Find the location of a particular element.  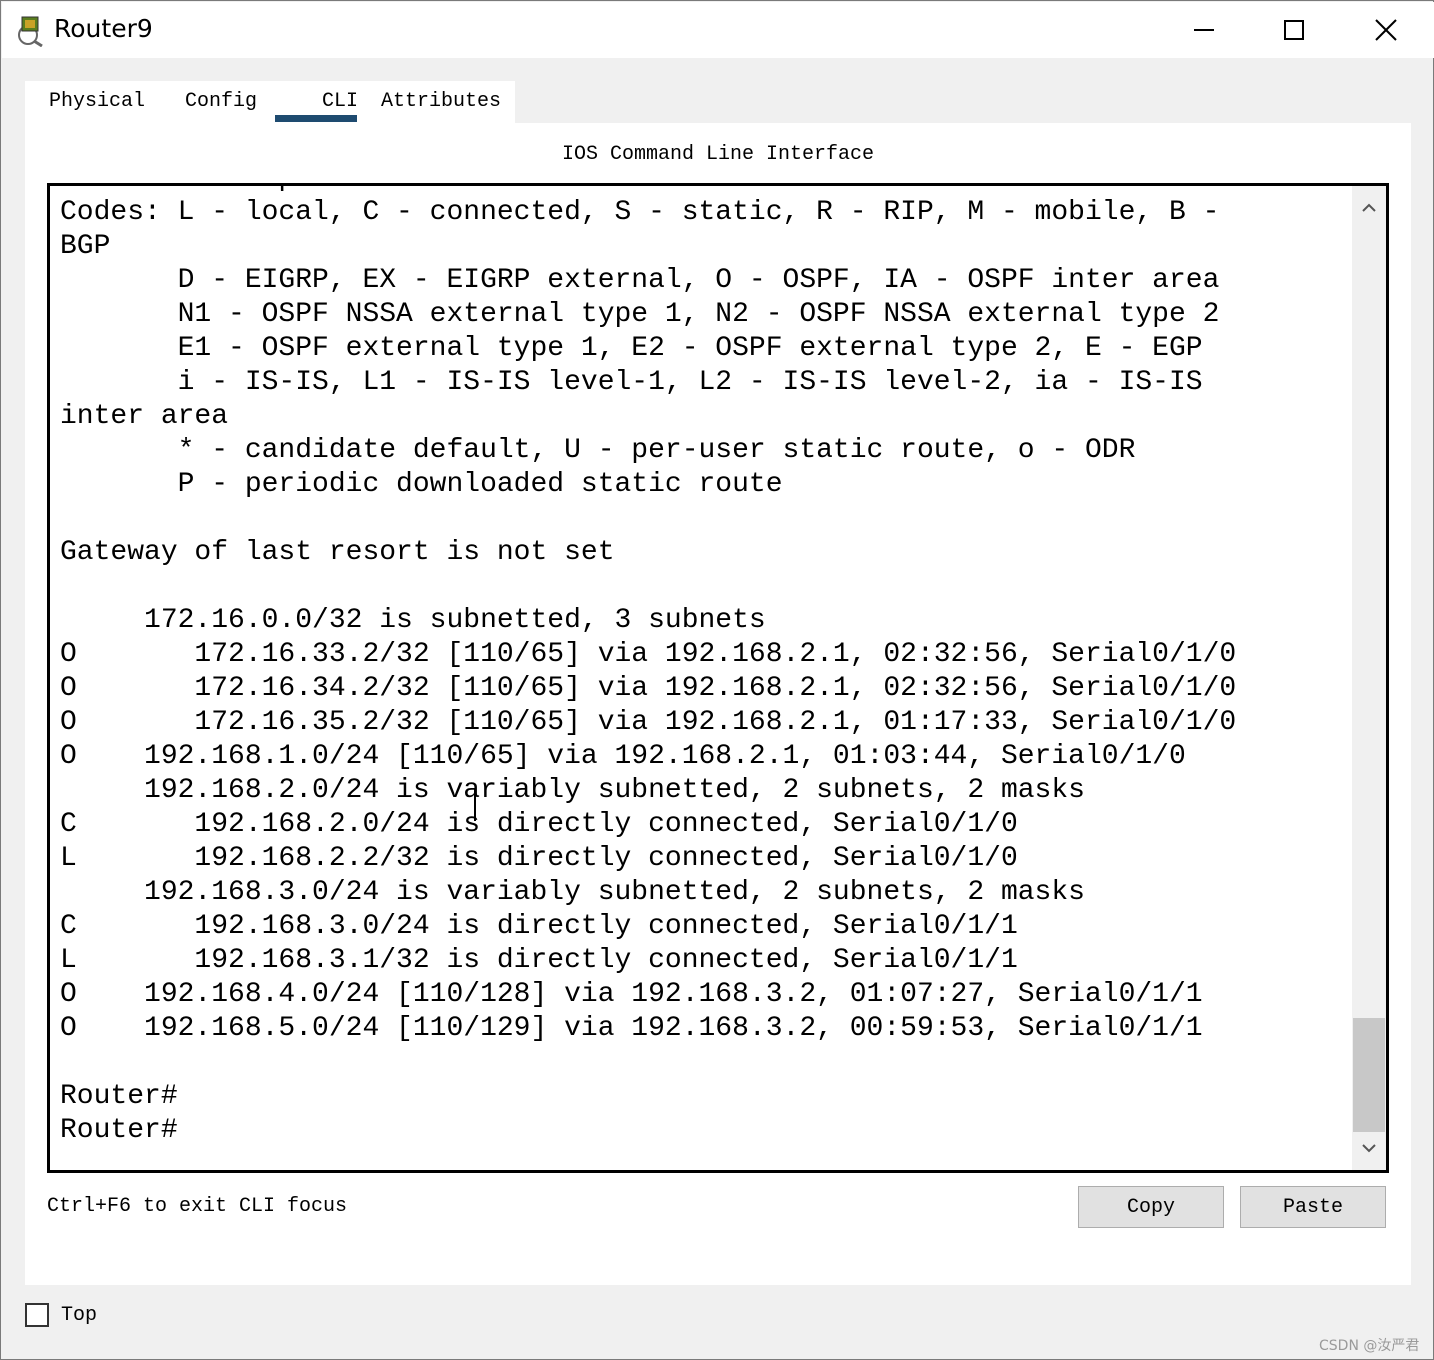

window-title: Router9 is located at coordinates (103, 28).